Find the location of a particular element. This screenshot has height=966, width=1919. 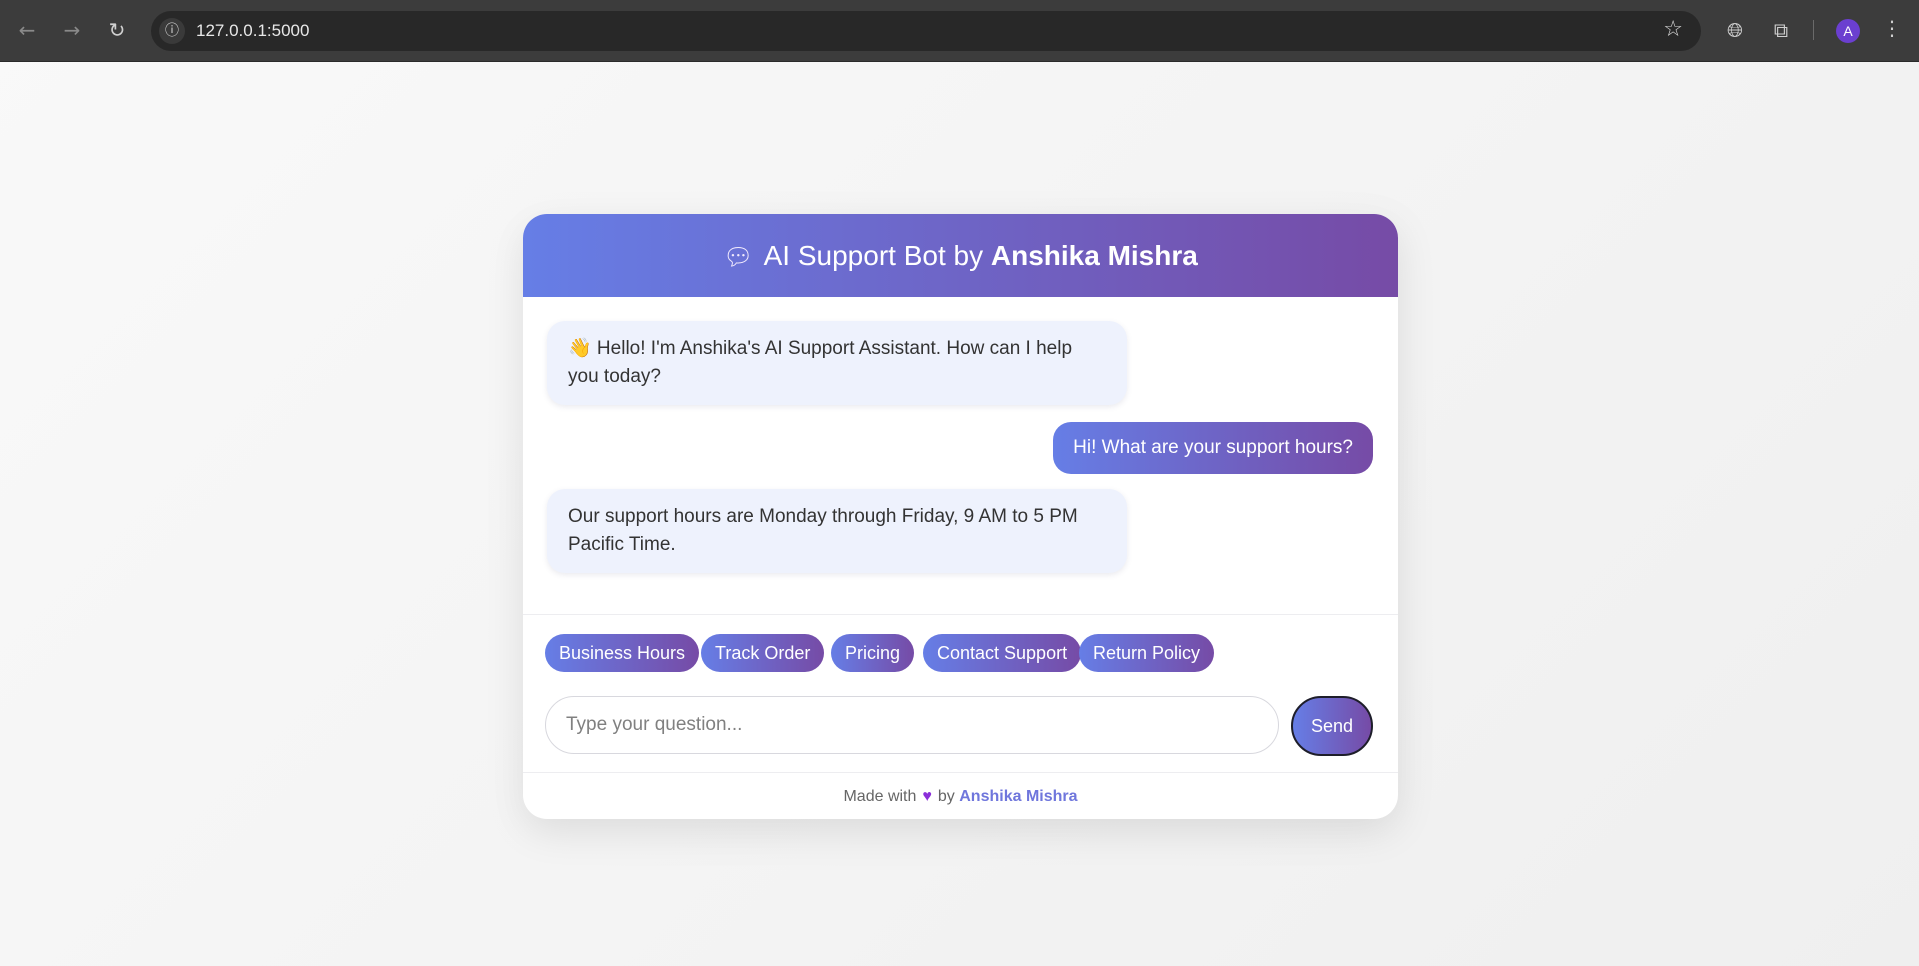

site-info-icon: ⓘ is located at coordinates (172, 31).